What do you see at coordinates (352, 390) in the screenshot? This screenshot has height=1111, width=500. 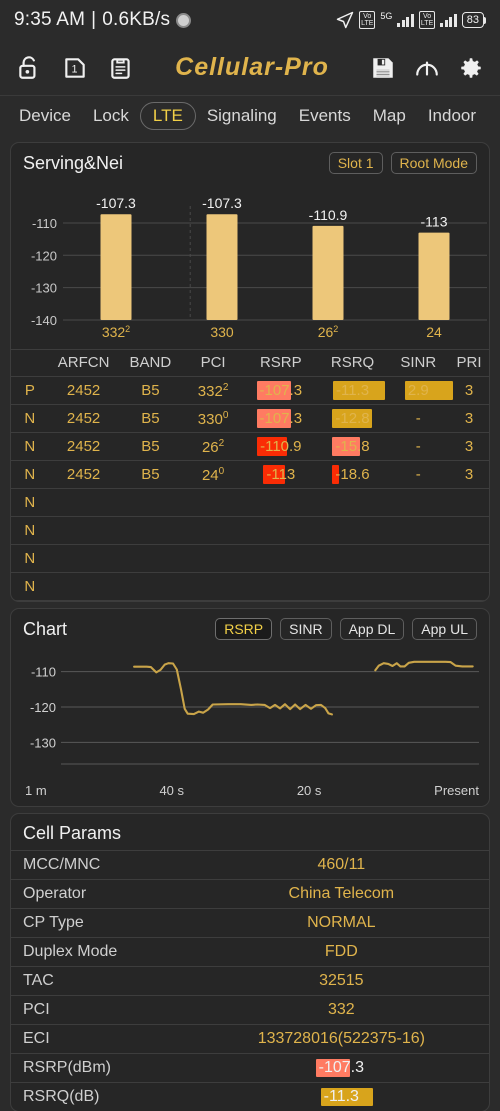 I see `cell-rsrq-0: -11.3` at bounding box center [352, 390].